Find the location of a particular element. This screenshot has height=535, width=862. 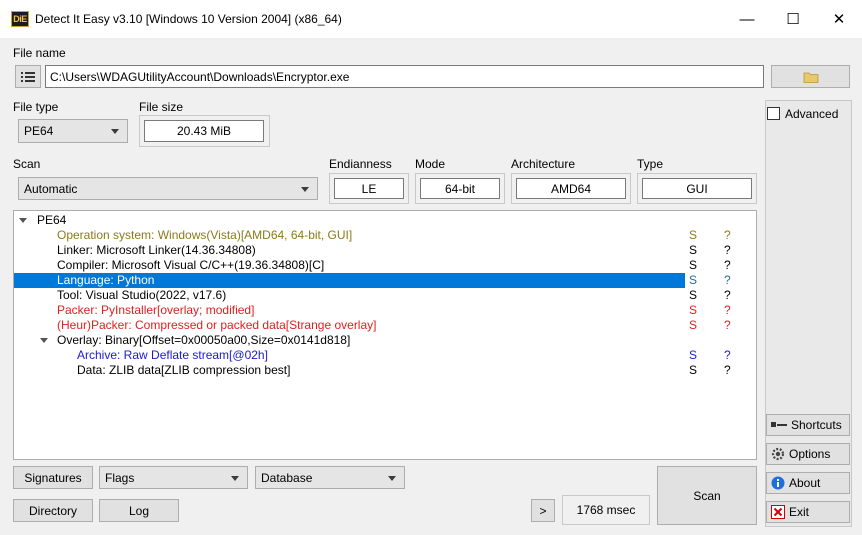

file-size-value: 20.43 MiB is located at coordinates (204, 131).